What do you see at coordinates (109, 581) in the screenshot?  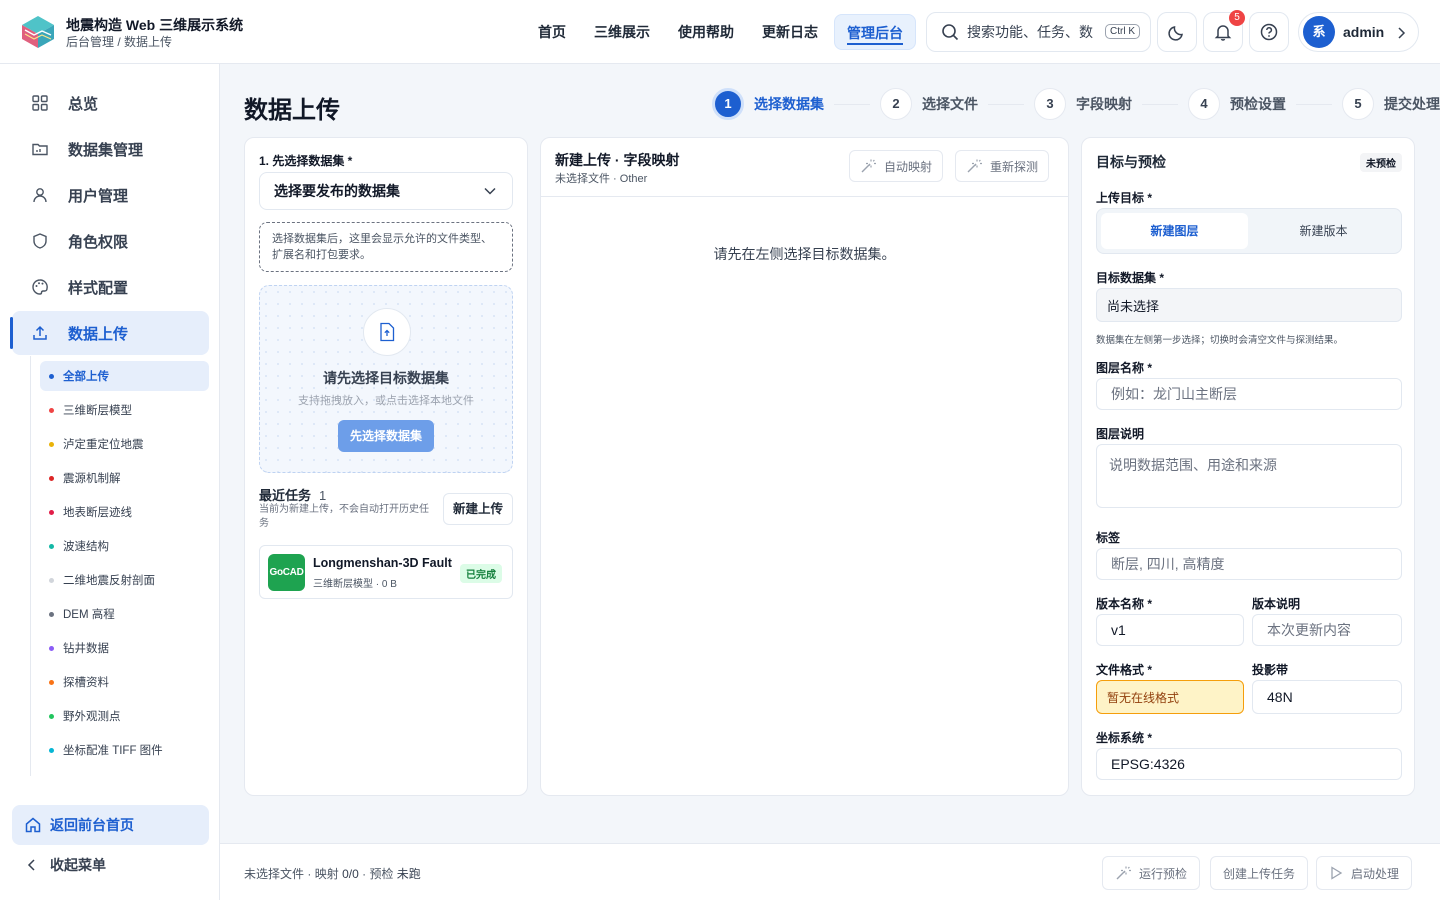 I see `sub-item-label: 二维地震反射剖面` at bounding box center [109, 581].